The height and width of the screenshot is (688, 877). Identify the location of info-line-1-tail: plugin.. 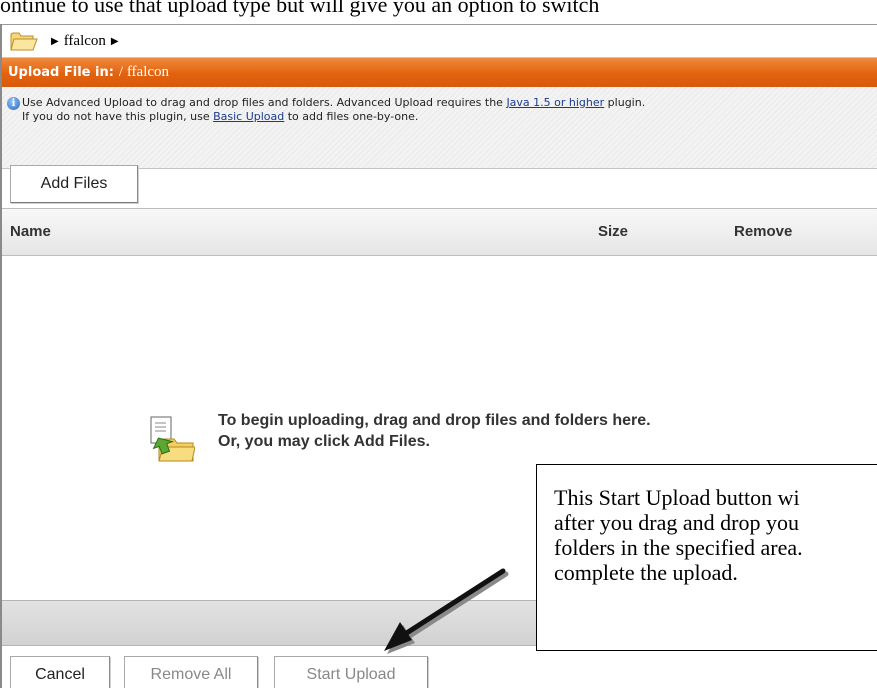
(625, 102).